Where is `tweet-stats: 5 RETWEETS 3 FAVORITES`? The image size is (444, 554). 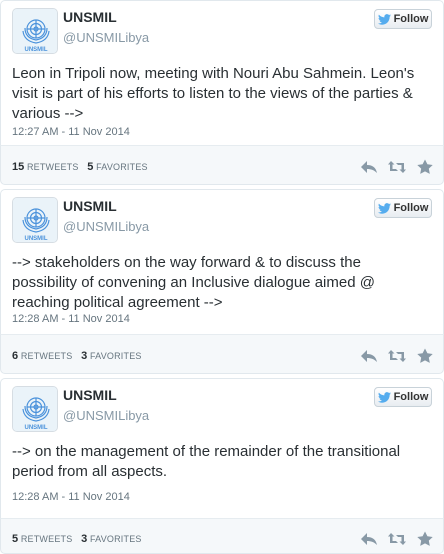
tweet-stats: 5 RETWEETS 3 FAVORITES is located at coordinates (77, 539).